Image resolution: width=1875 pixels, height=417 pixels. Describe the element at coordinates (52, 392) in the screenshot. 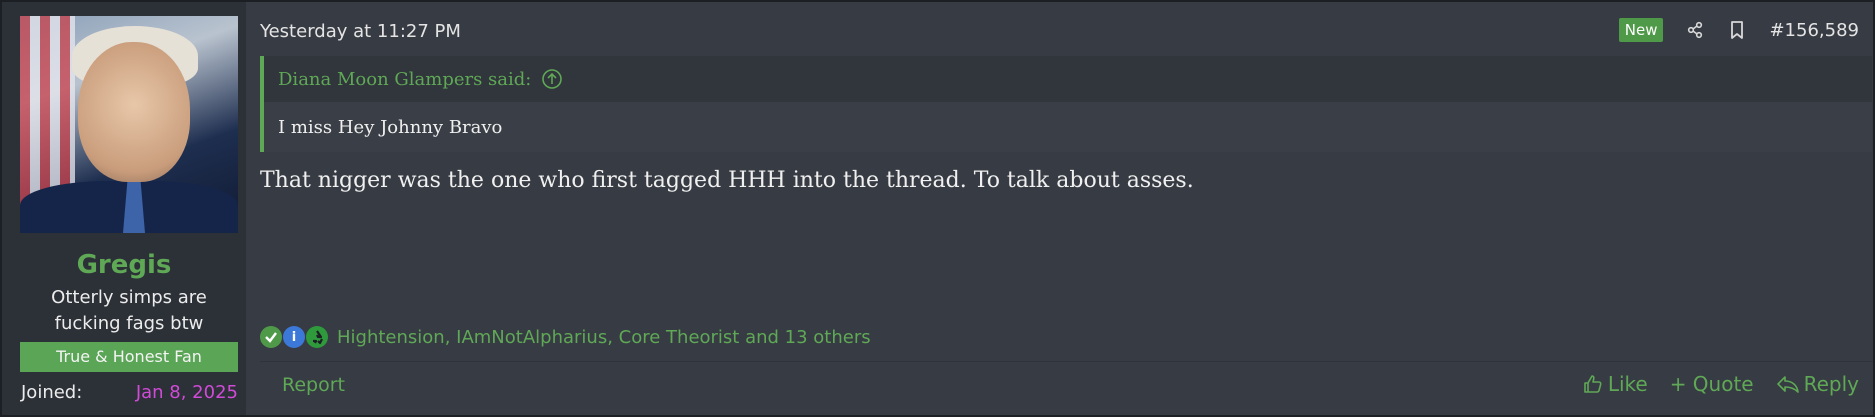

I see `joined-label: Joined:` at that location.